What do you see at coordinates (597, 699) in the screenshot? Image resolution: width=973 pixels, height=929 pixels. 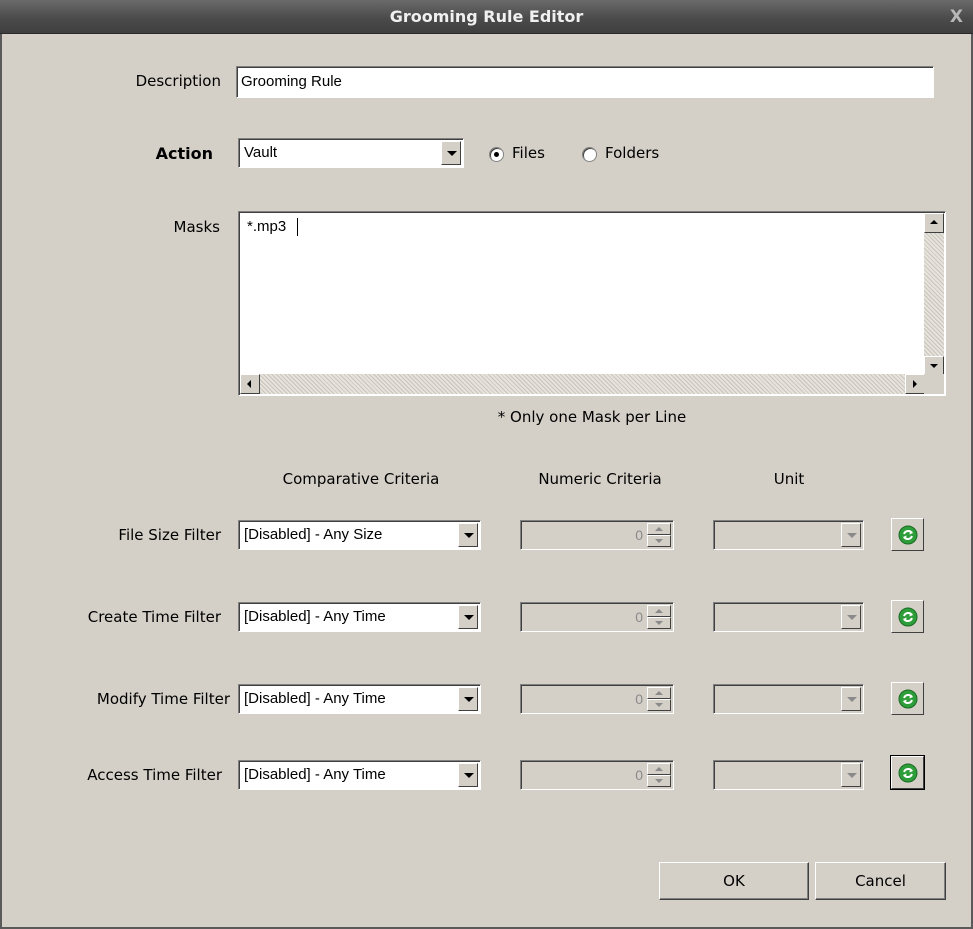 I see `modify-time-numeric-stepper: 0` at bounding box center [597, 699].